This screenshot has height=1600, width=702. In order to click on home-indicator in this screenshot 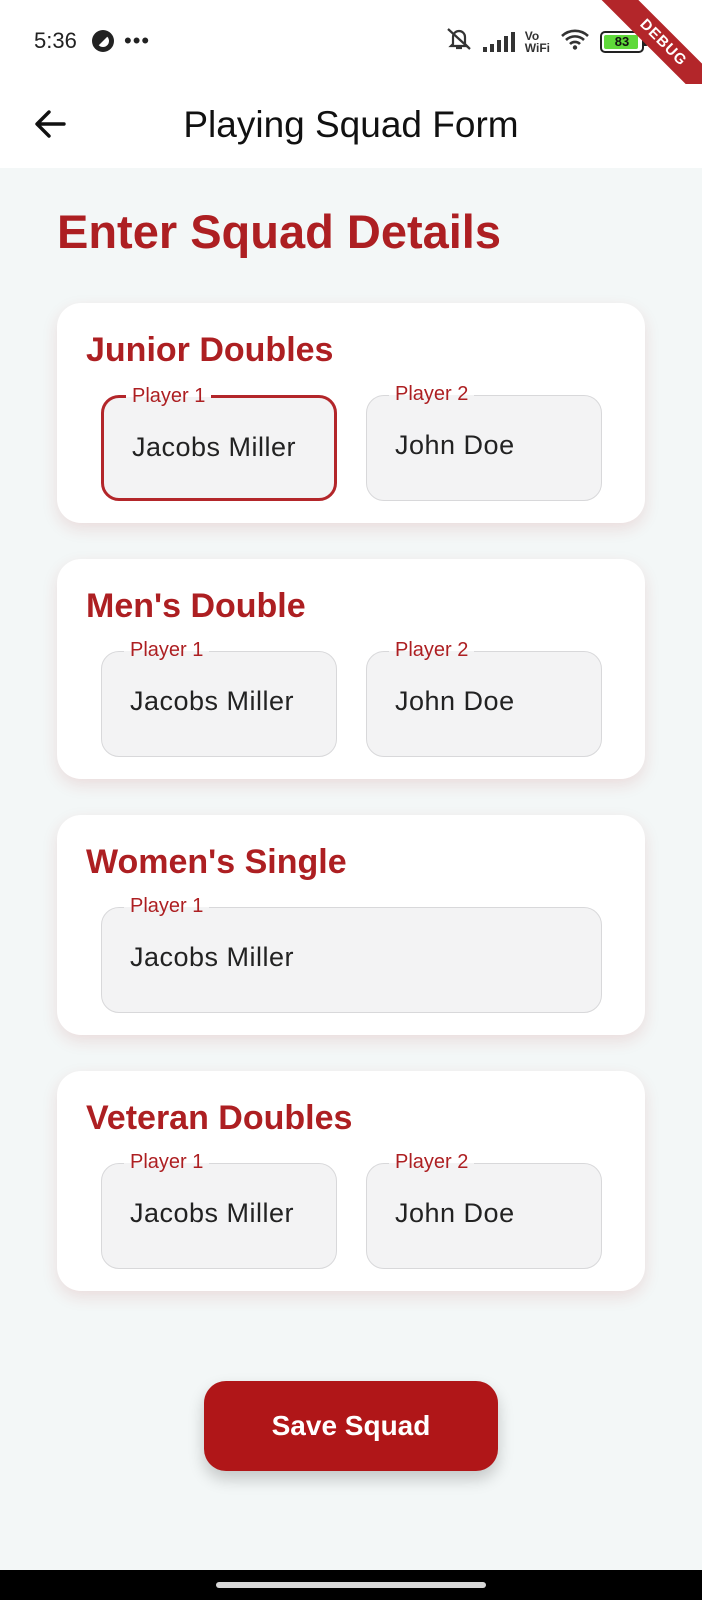, I will do `click(351, 1585)`.